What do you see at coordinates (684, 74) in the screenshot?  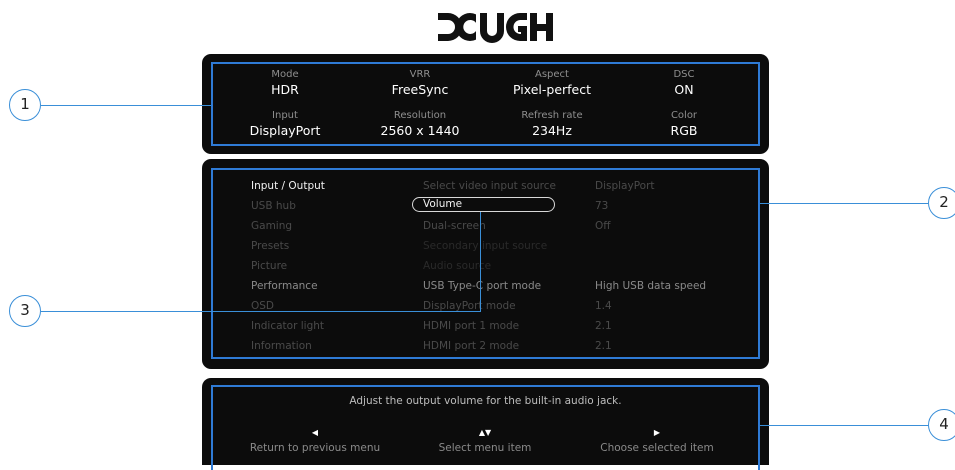 I see `status-label: DSC` at bounding box center [684, 74].